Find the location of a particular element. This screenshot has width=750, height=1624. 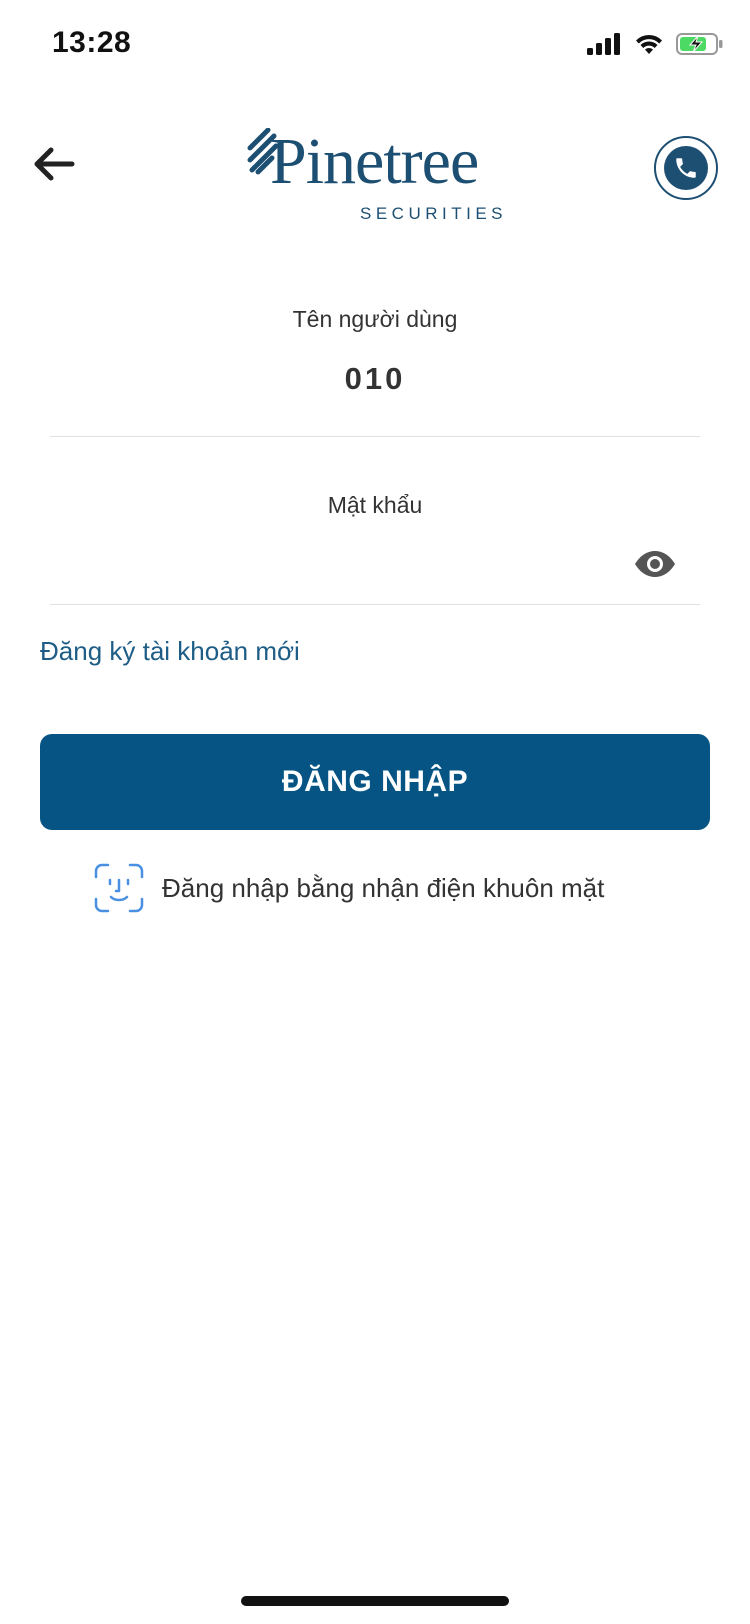

pinetree-logo: Pinetree SECURITIES is located at coordinates (376, 174).